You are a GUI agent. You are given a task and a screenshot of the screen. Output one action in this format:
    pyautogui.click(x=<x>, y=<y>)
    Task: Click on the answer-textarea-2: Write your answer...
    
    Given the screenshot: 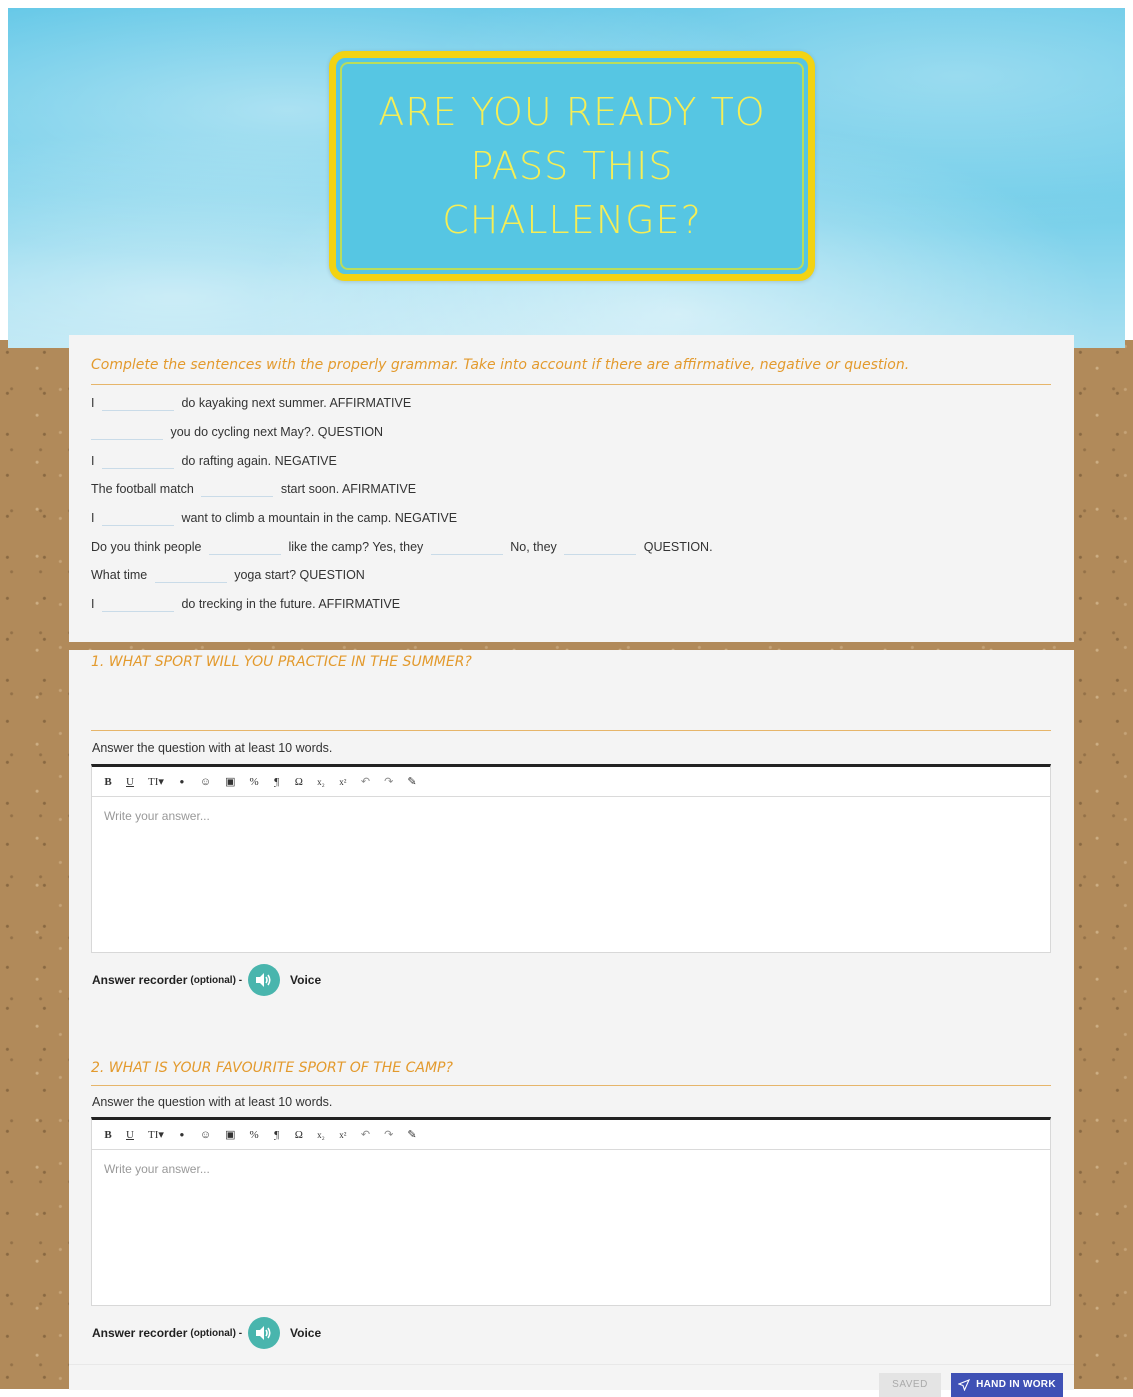 What is the action you would take?
    pyautogui.click(x=571, y=1227)
    